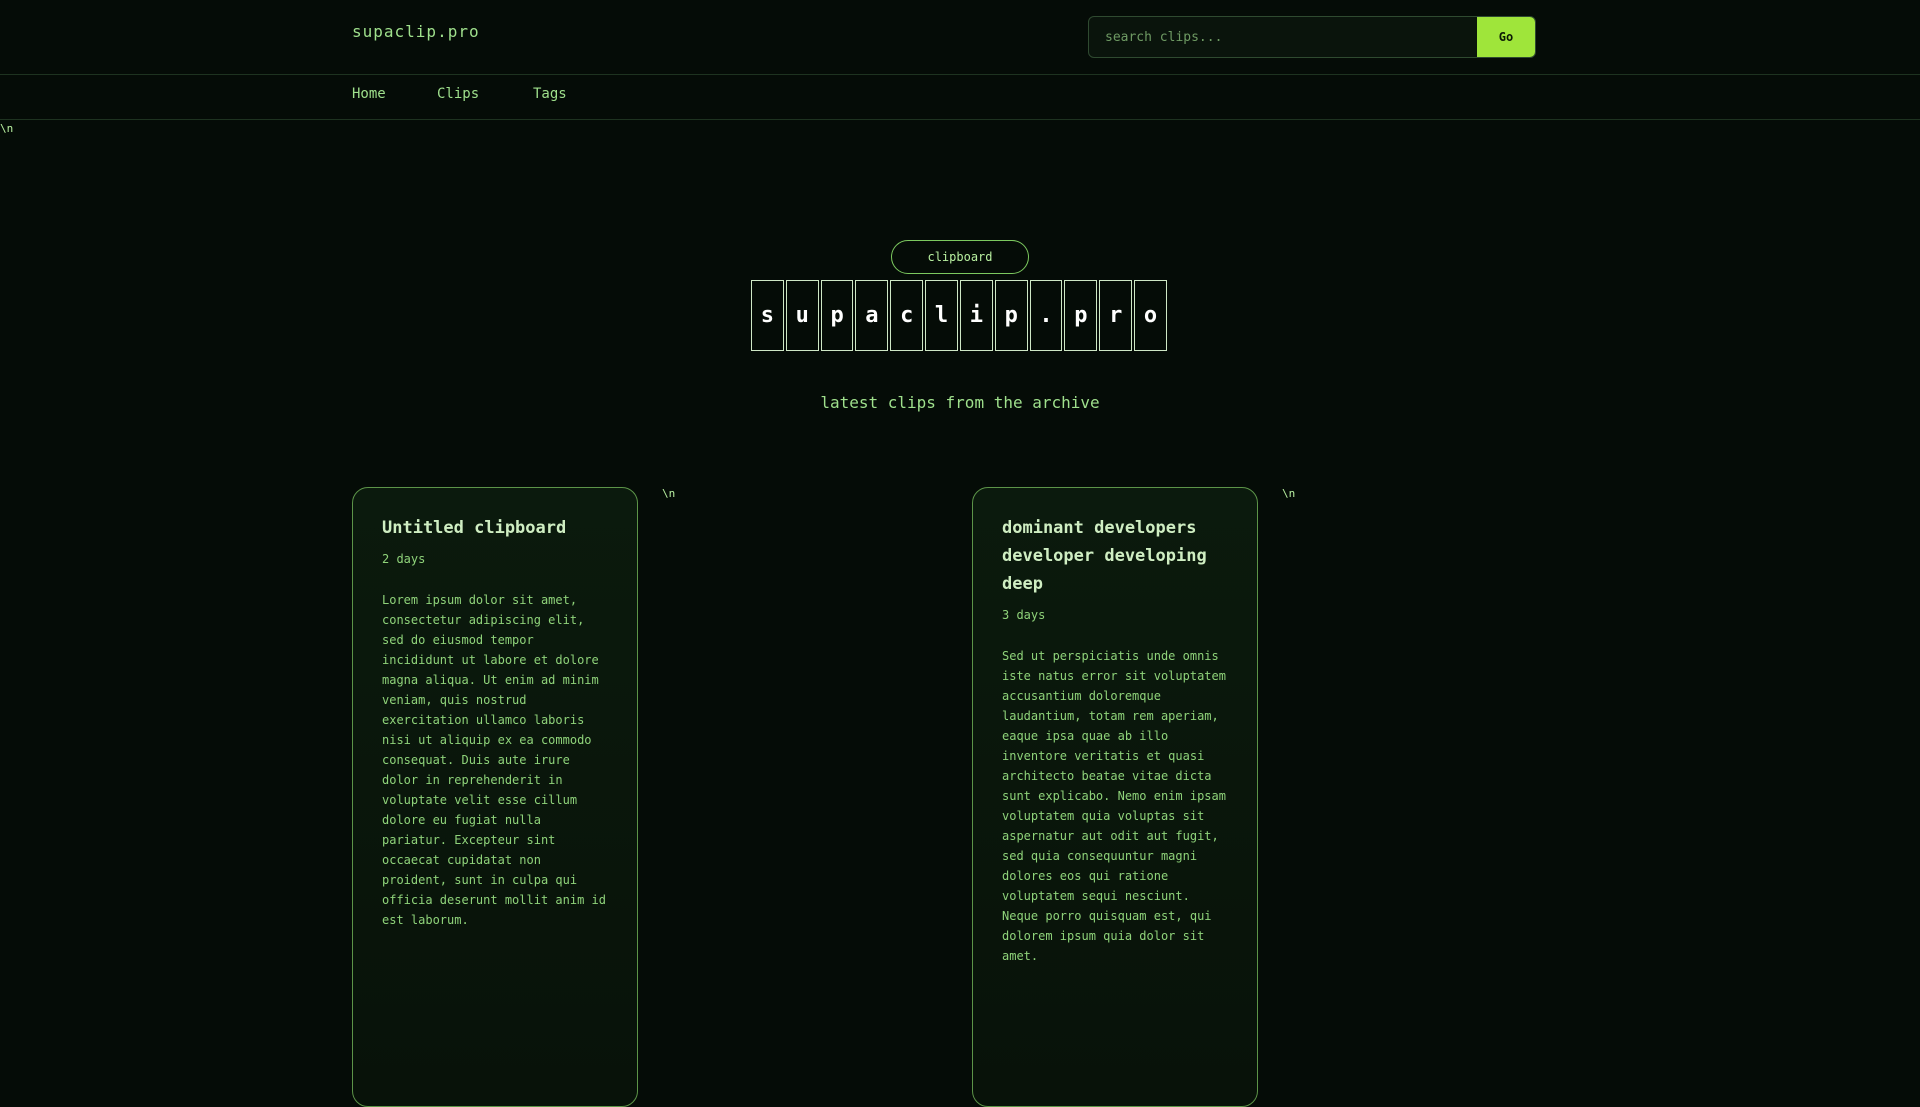 The image size is (1920, 1107). I want to click on clip-card-date: 2 days, so click(404, 559).